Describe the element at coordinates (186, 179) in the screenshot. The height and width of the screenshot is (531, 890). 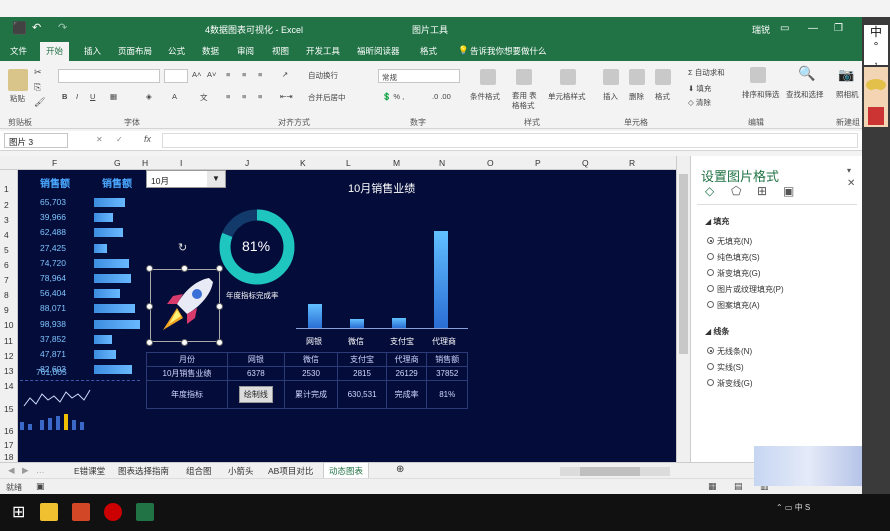
I see `month-select: 10月 ▼` at that location.